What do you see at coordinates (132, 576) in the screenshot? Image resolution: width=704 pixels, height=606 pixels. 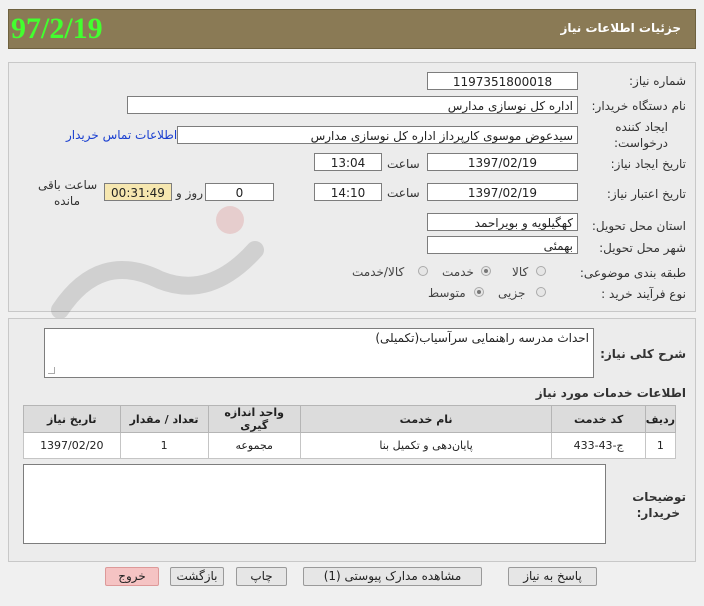 I see `exit-button: خروج` at bounding box center [132, 576].